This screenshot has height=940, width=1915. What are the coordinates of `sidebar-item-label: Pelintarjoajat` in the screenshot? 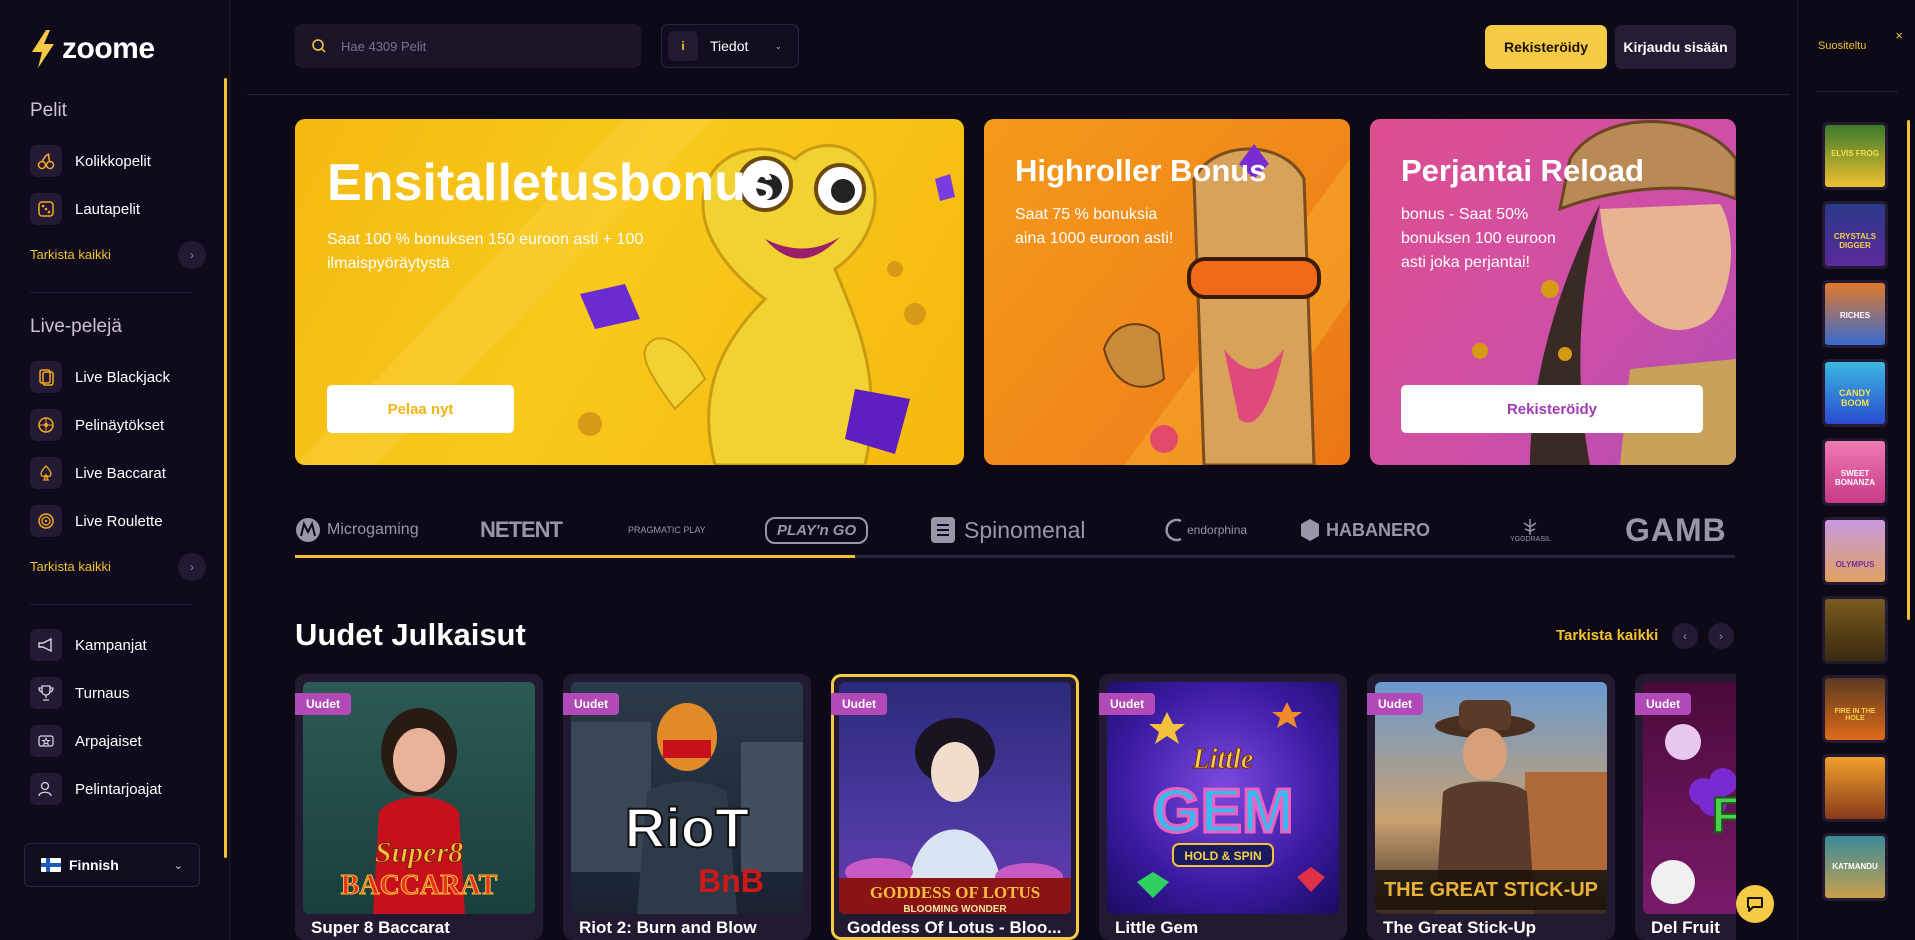 It's located at (118, 789).